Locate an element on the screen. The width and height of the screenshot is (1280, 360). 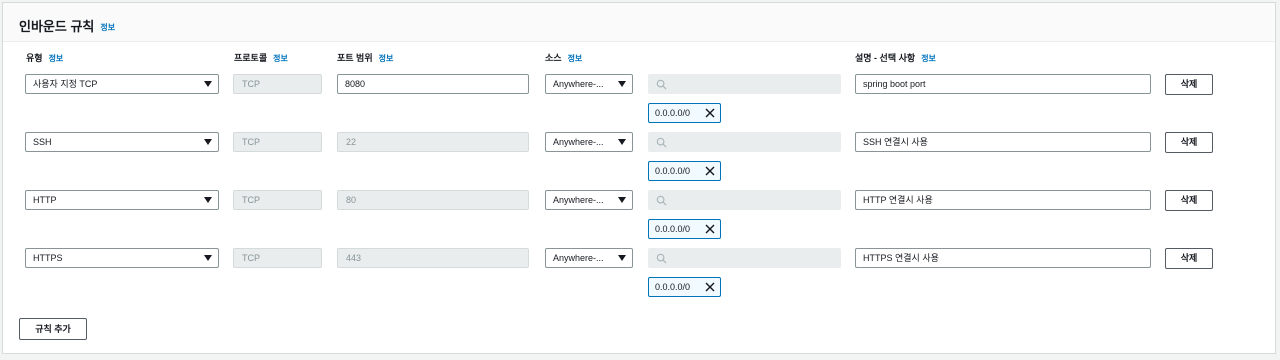
column-header-protocol: 프로토콜 정보 is located at coordinates (261, 57).